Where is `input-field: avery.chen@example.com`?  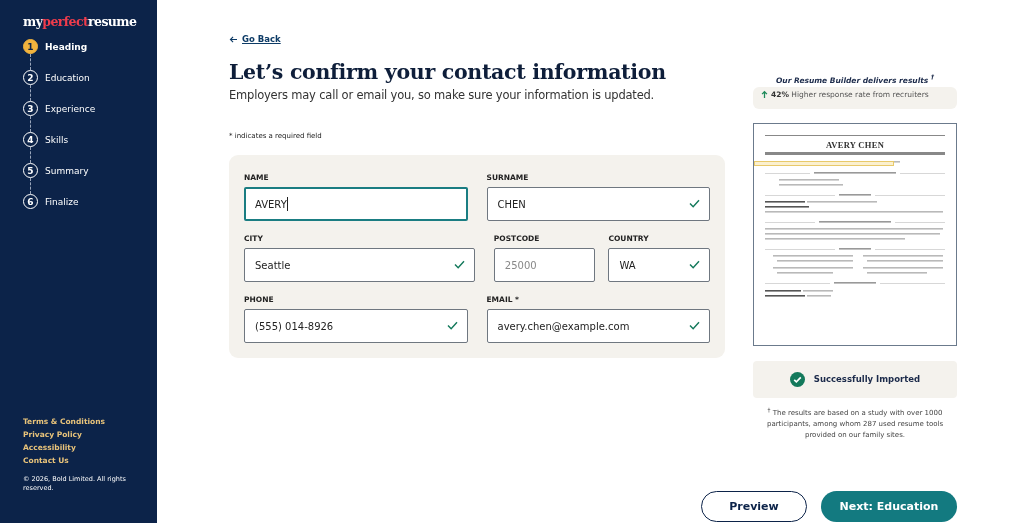
input-field: avery.chen@example.com is located at coordinates (598, 326).